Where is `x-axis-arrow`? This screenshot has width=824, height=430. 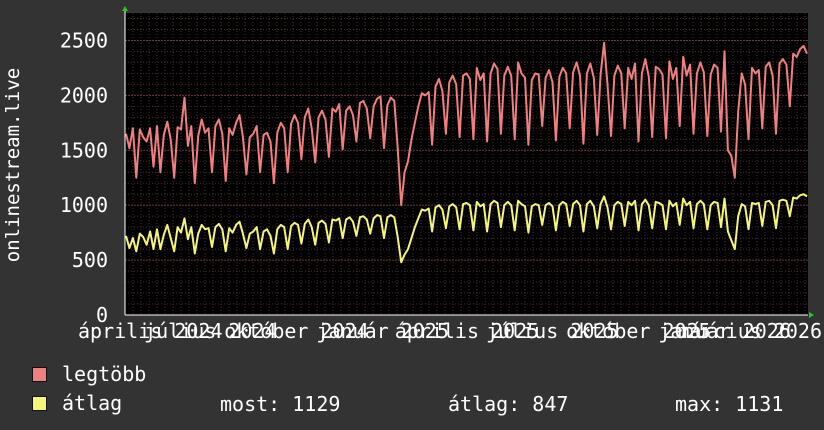 x-axis-arrow is located at coordinates (811, 315).